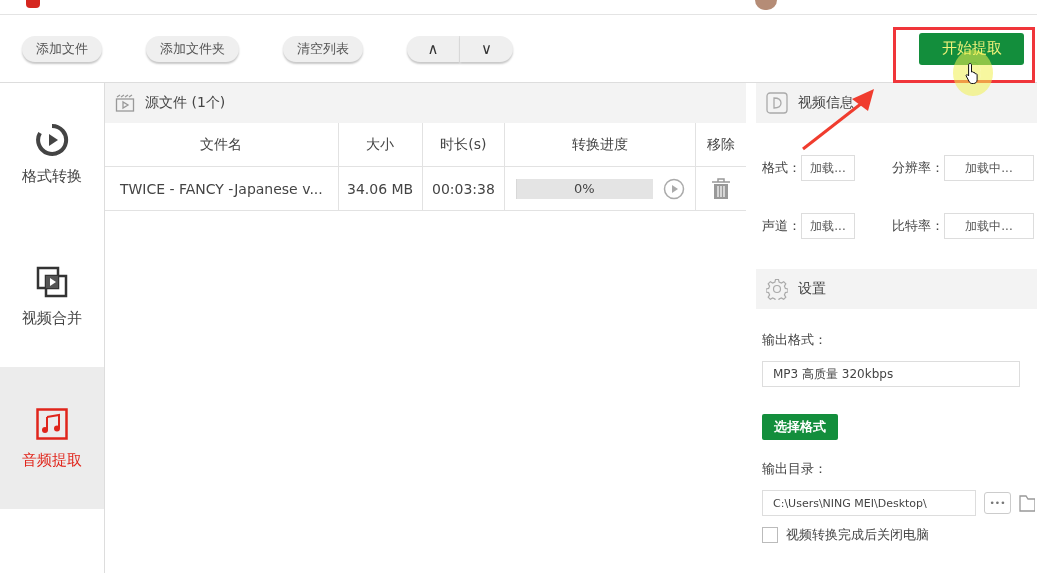 This screenshot has width=1037, height=573. What do you see at coordinates (766, 5) in the screenshot?
I see `avatar-icon` at bounding box center [766, 5].